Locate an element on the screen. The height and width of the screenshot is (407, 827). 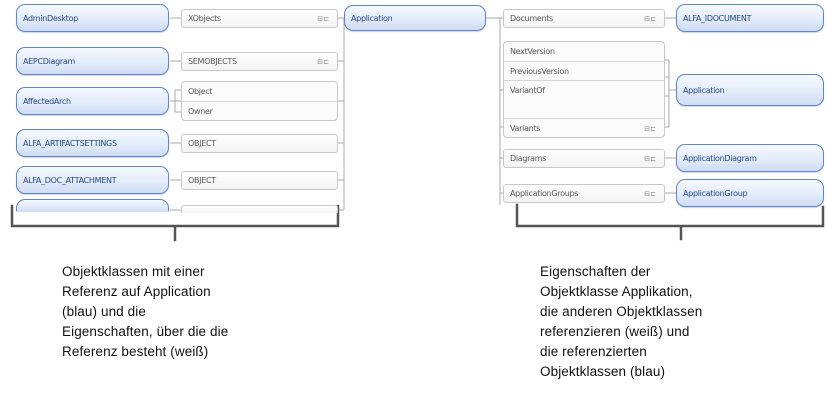
caption-line: die referenzierten is located at coordinates (593, 351).